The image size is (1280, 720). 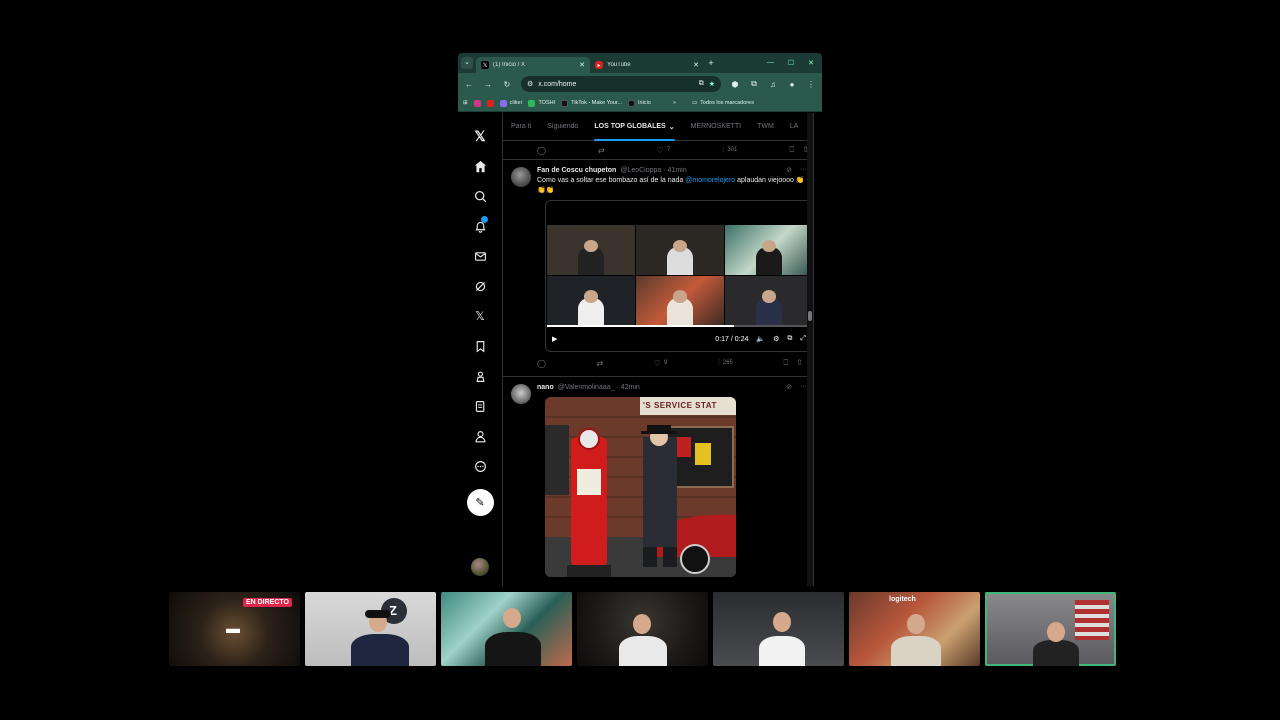 What do you see at coordinates (770, 63) in the screenshot?
I see `minimize-button: —` at bounding box center [770, 63].